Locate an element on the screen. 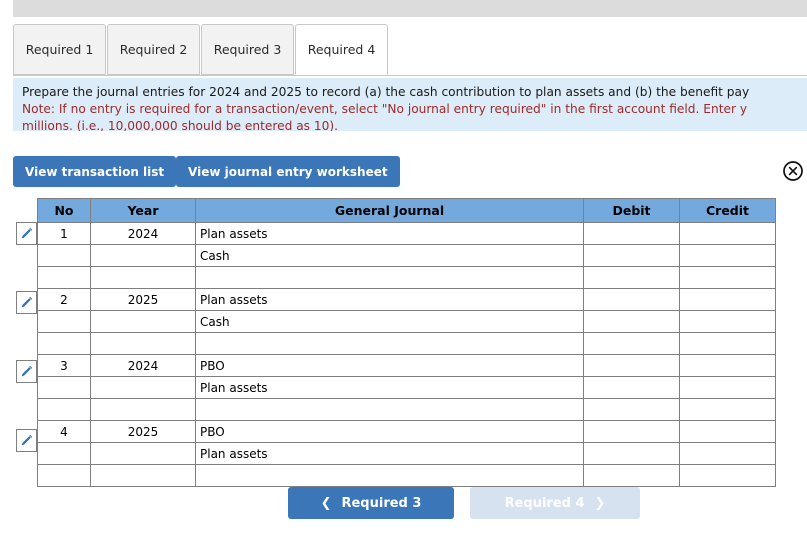 Image resolution: width=807 pixels, height=540 pixels. next-required-button: Required 4 ❯ is located at coordinates (555, 503).